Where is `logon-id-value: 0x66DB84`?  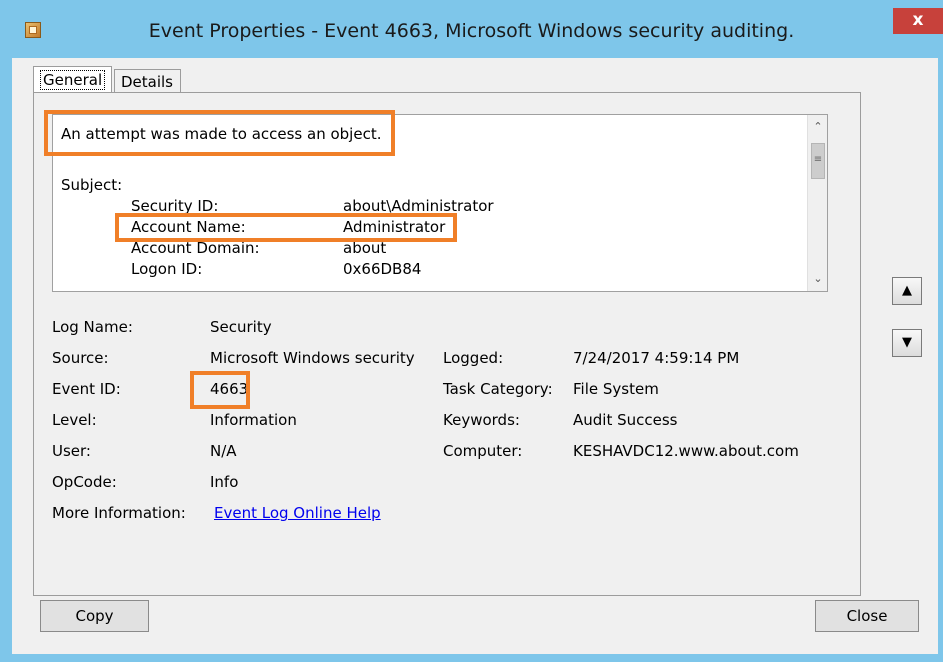 logon-id-value: 0x66DB84 is located at coordinates (382, 269).